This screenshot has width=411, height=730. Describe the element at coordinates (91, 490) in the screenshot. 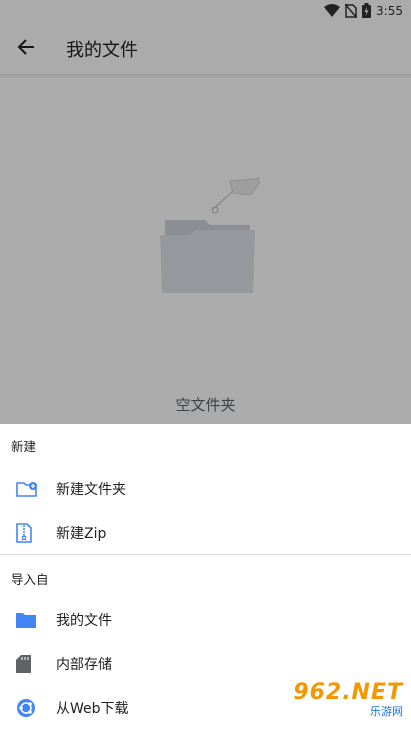

I see `new-folder-label: 新建文件夹` at that location.